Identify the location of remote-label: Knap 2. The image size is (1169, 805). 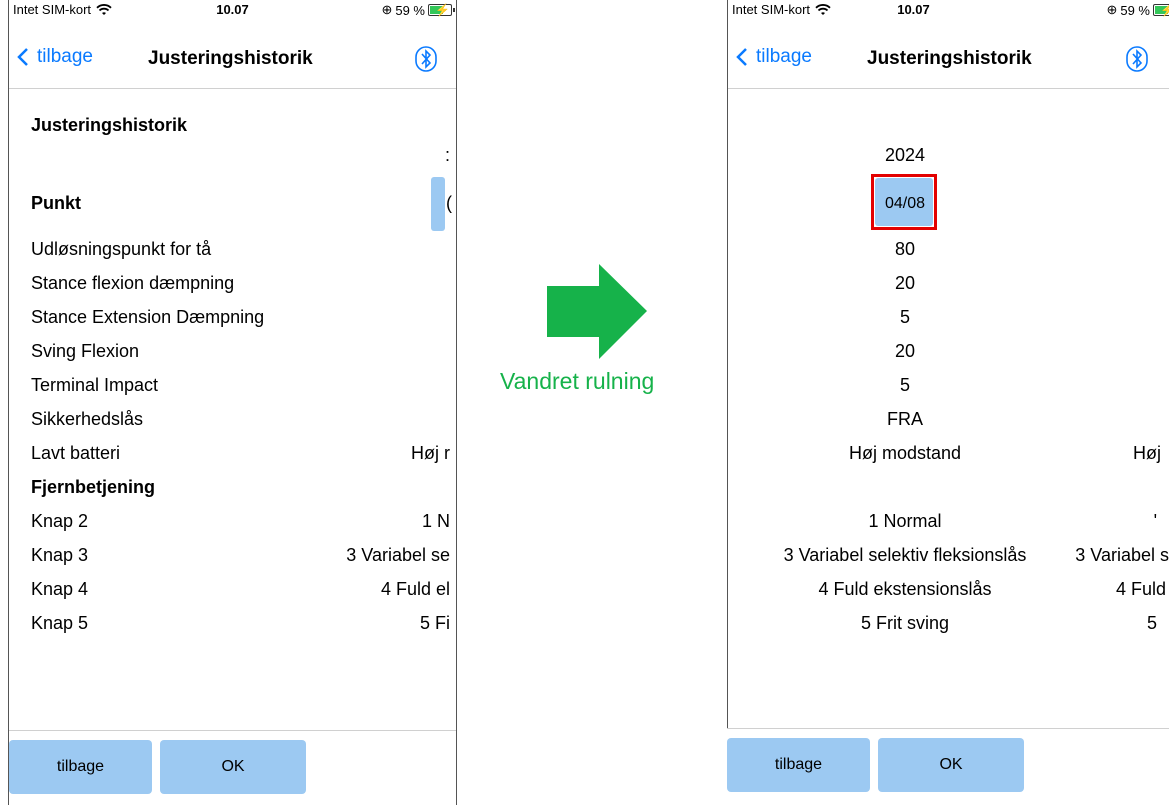
(60, 521).